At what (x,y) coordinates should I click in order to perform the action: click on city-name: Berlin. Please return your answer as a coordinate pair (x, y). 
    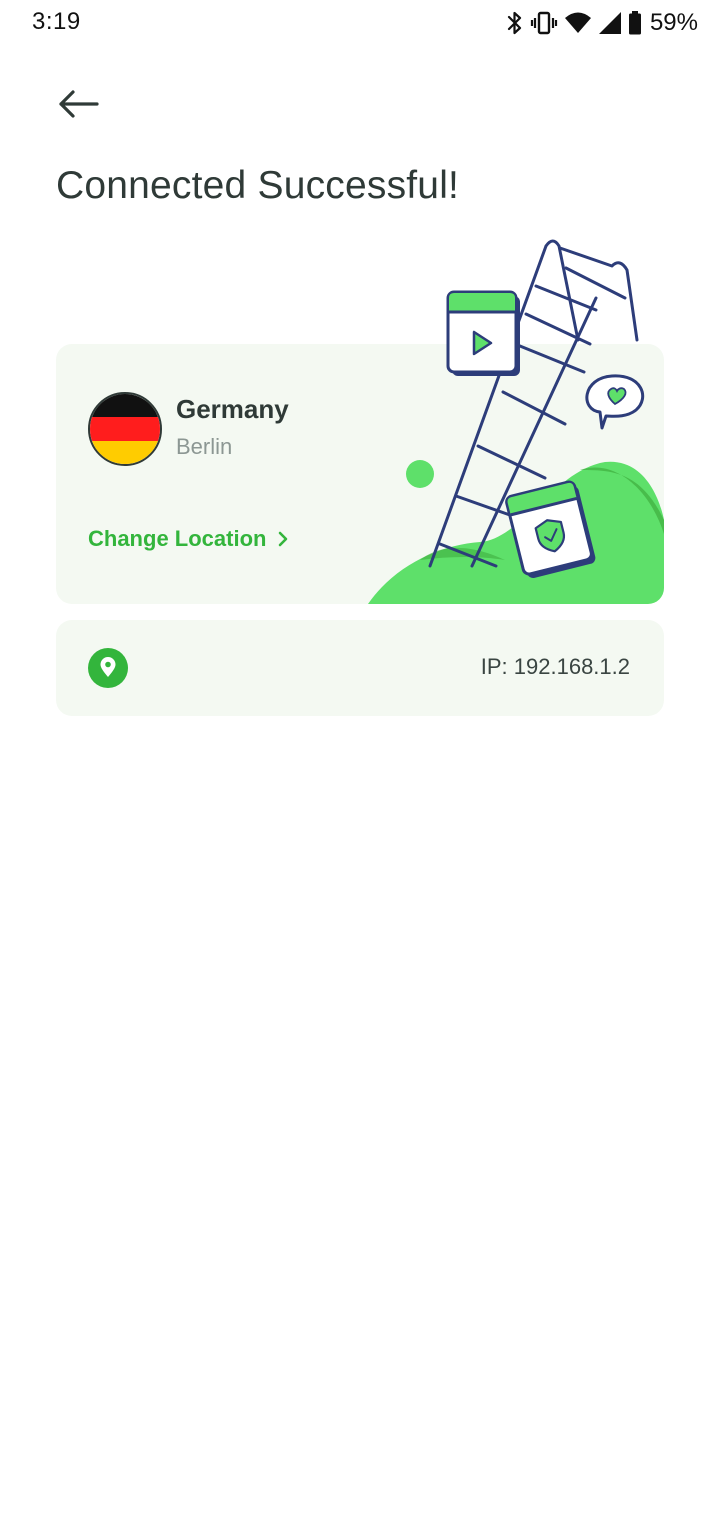
    Looking at the image, I should click on (204, 446).